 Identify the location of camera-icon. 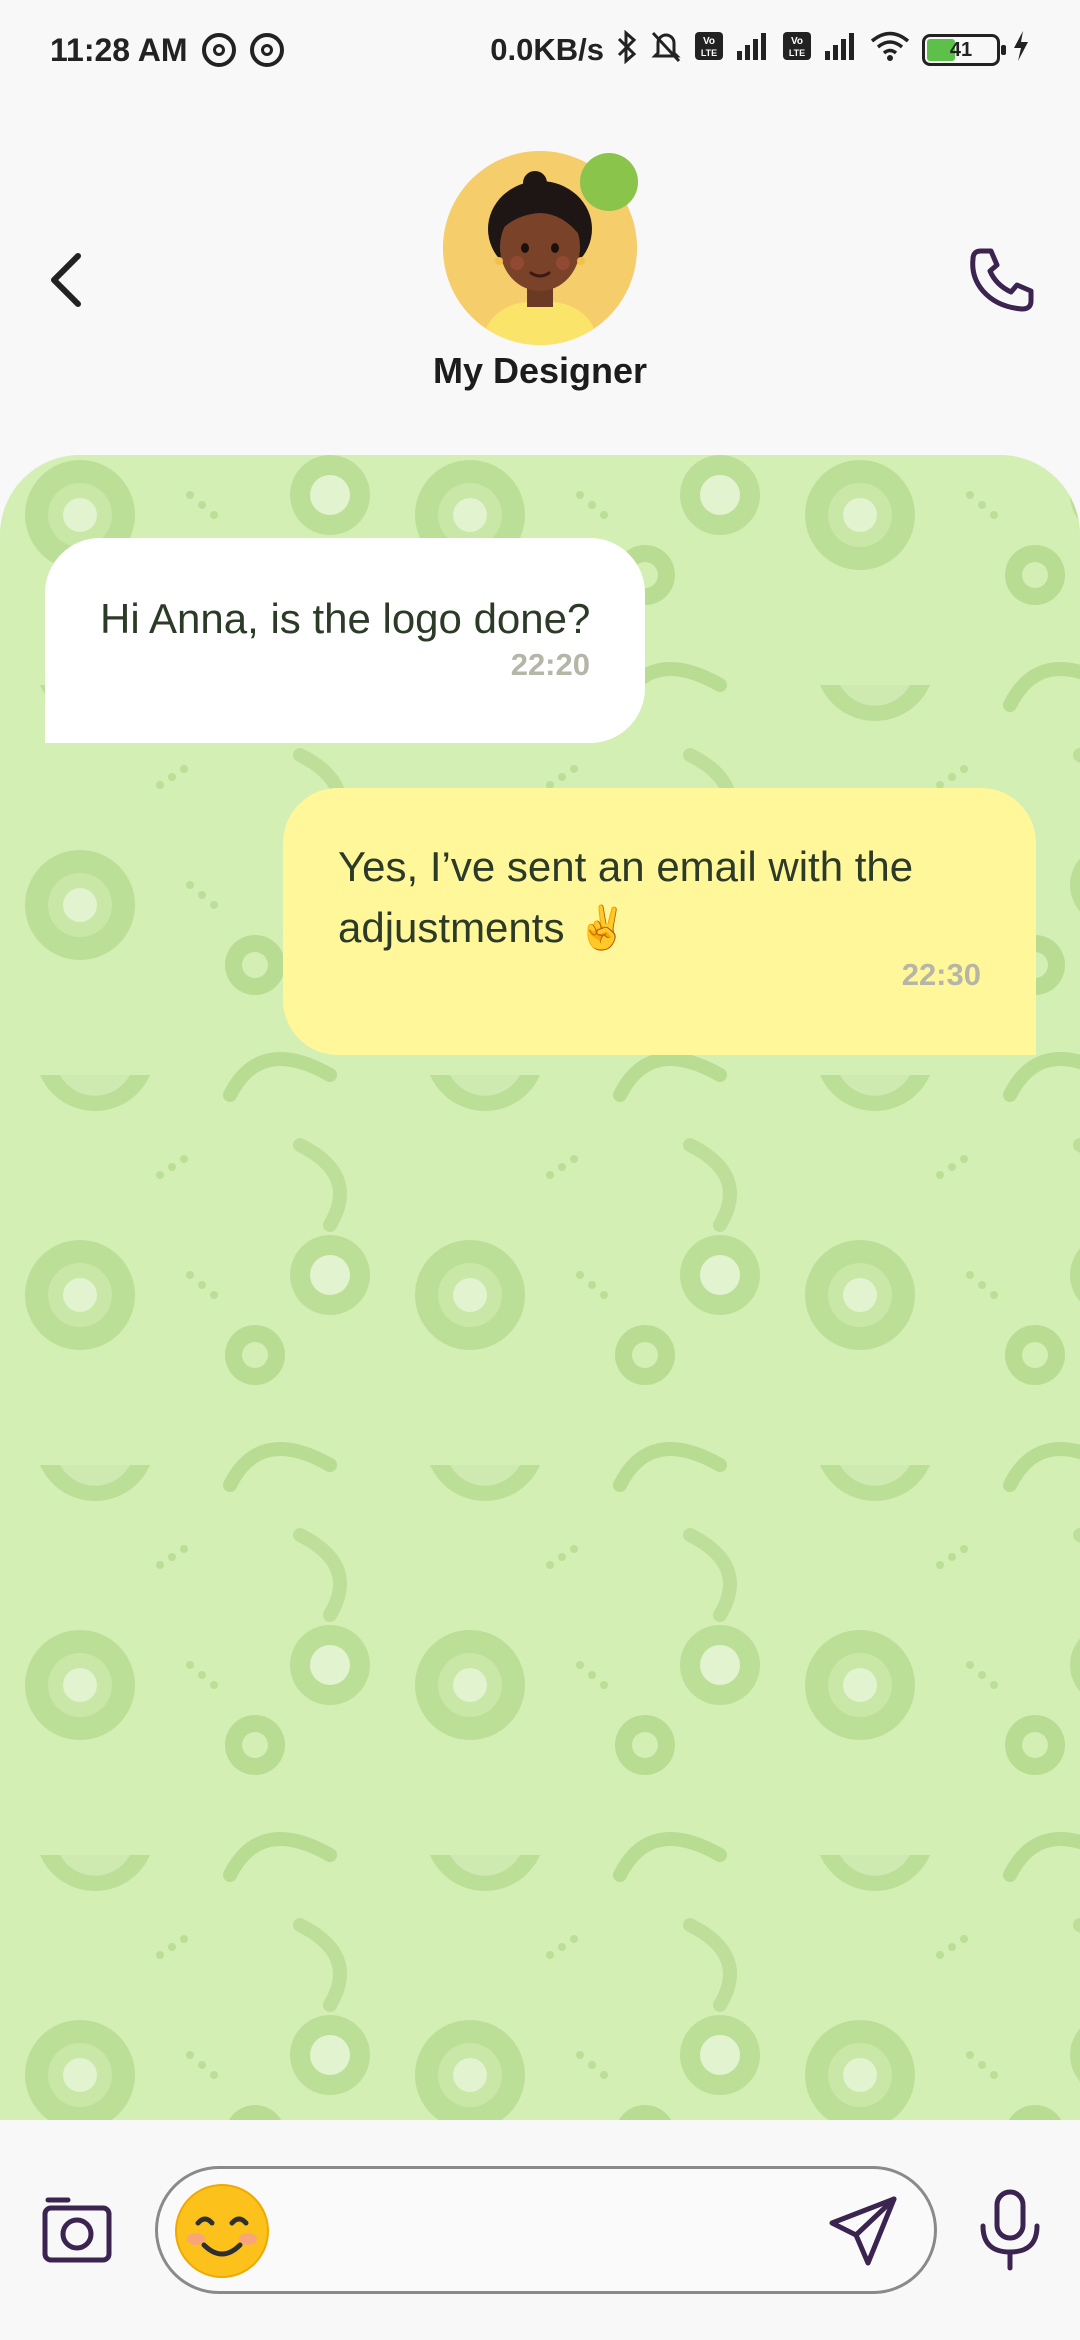
(77, 2230).